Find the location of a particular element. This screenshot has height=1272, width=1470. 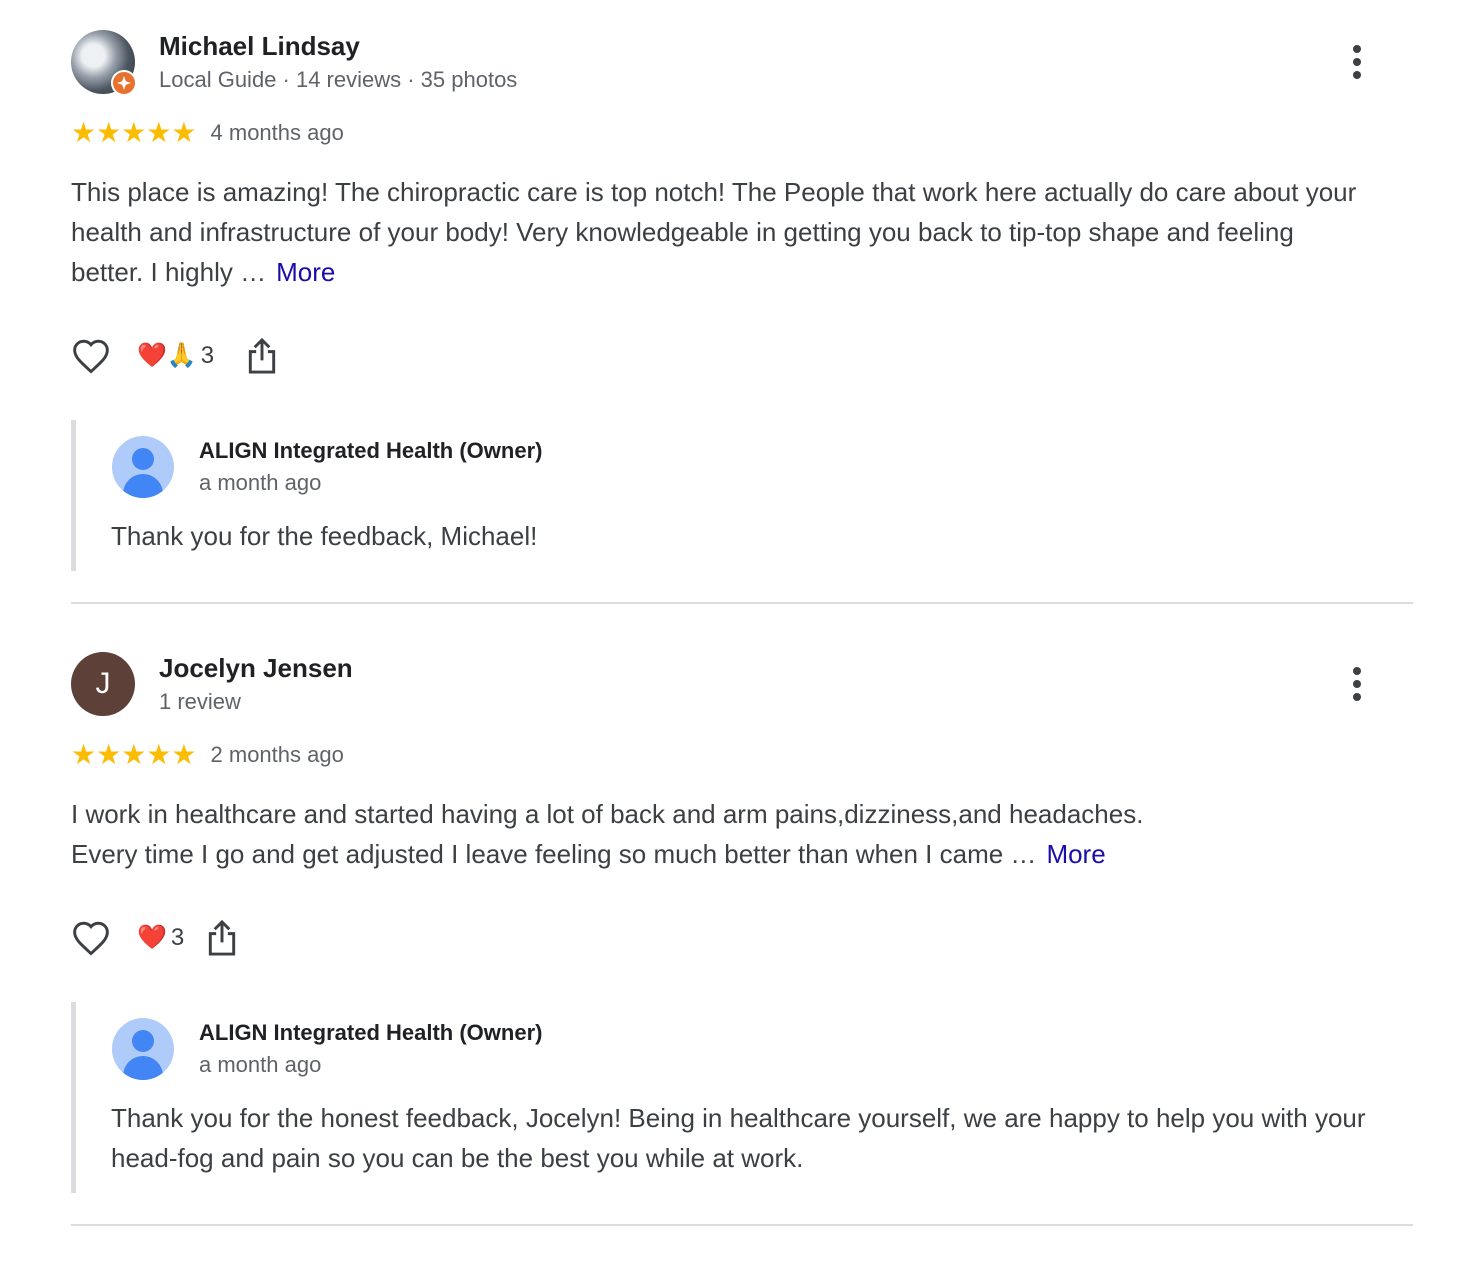

reviewer-meta: Local Guide · 14 reviews · 35 photos is located at coordinates (338, 80).